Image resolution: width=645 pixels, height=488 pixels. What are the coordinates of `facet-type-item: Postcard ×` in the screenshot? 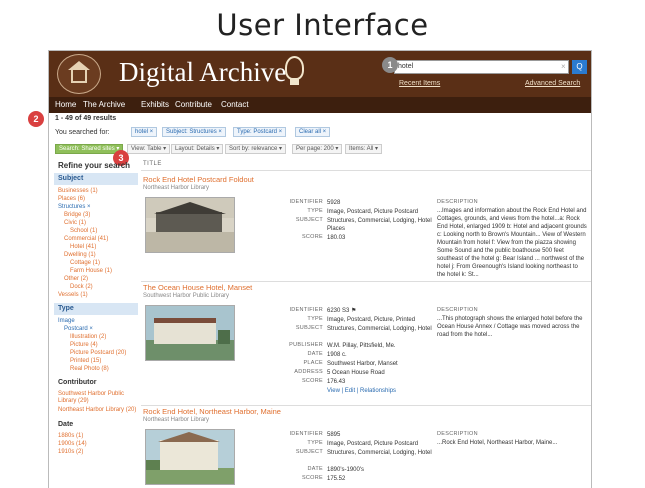 It's located at (78, 329).